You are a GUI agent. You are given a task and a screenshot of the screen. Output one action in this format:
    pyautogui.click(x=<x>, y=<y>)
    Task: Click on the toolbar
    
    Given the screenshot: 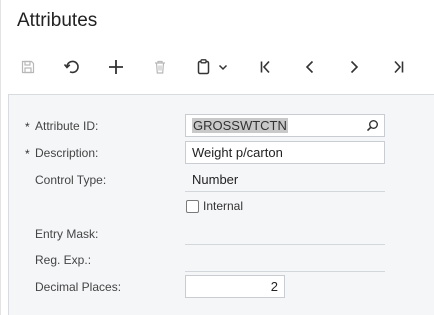 What is the action you would take?
    pyautogui.click(x=217, y=67)
    